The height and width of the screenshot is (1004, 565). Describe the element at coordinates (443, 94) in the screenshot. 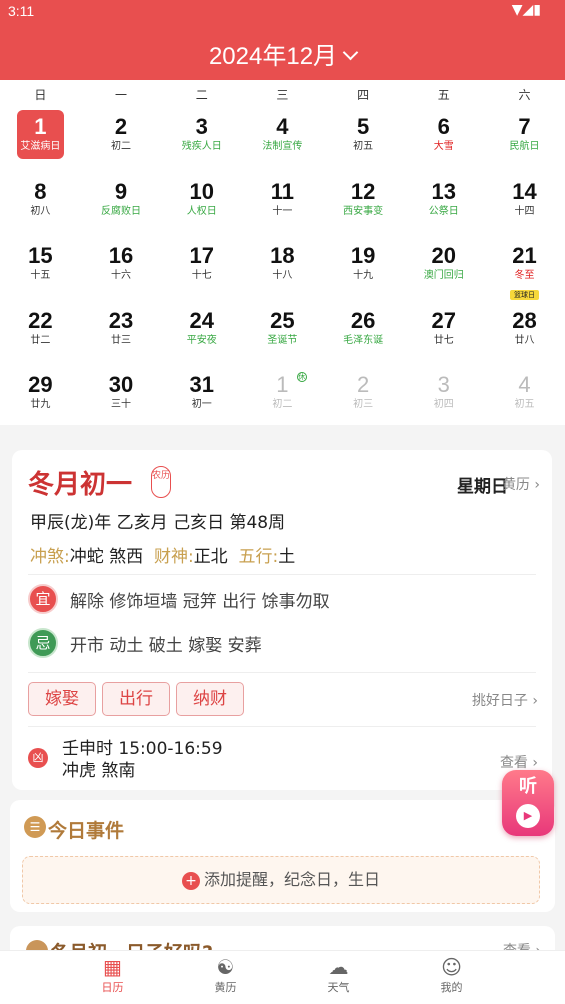

I see `weekday-label: 五` at that location.